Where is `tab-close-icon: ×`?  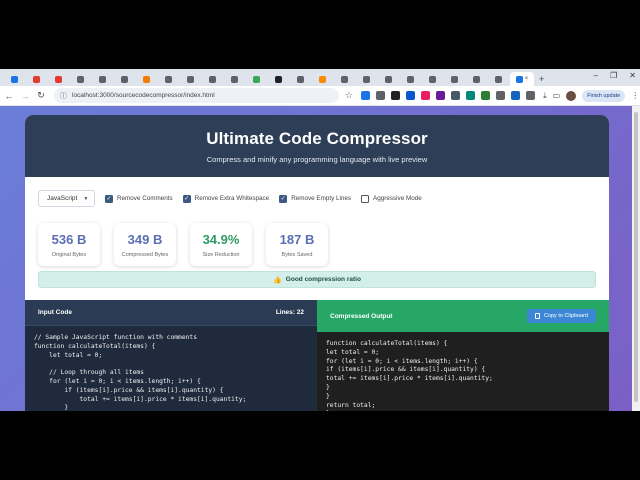 tab-close-icon: × is located at coordinates (527, 79).